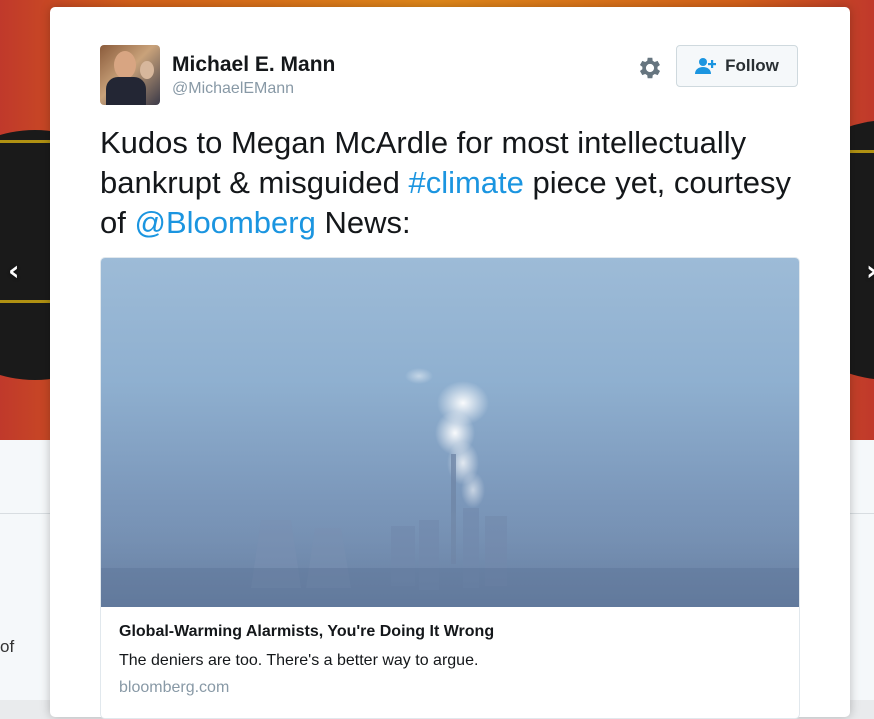 This screenshot has height=719, width=874. I want to click on author-name: Michael E. Mann, so click(253, 65).